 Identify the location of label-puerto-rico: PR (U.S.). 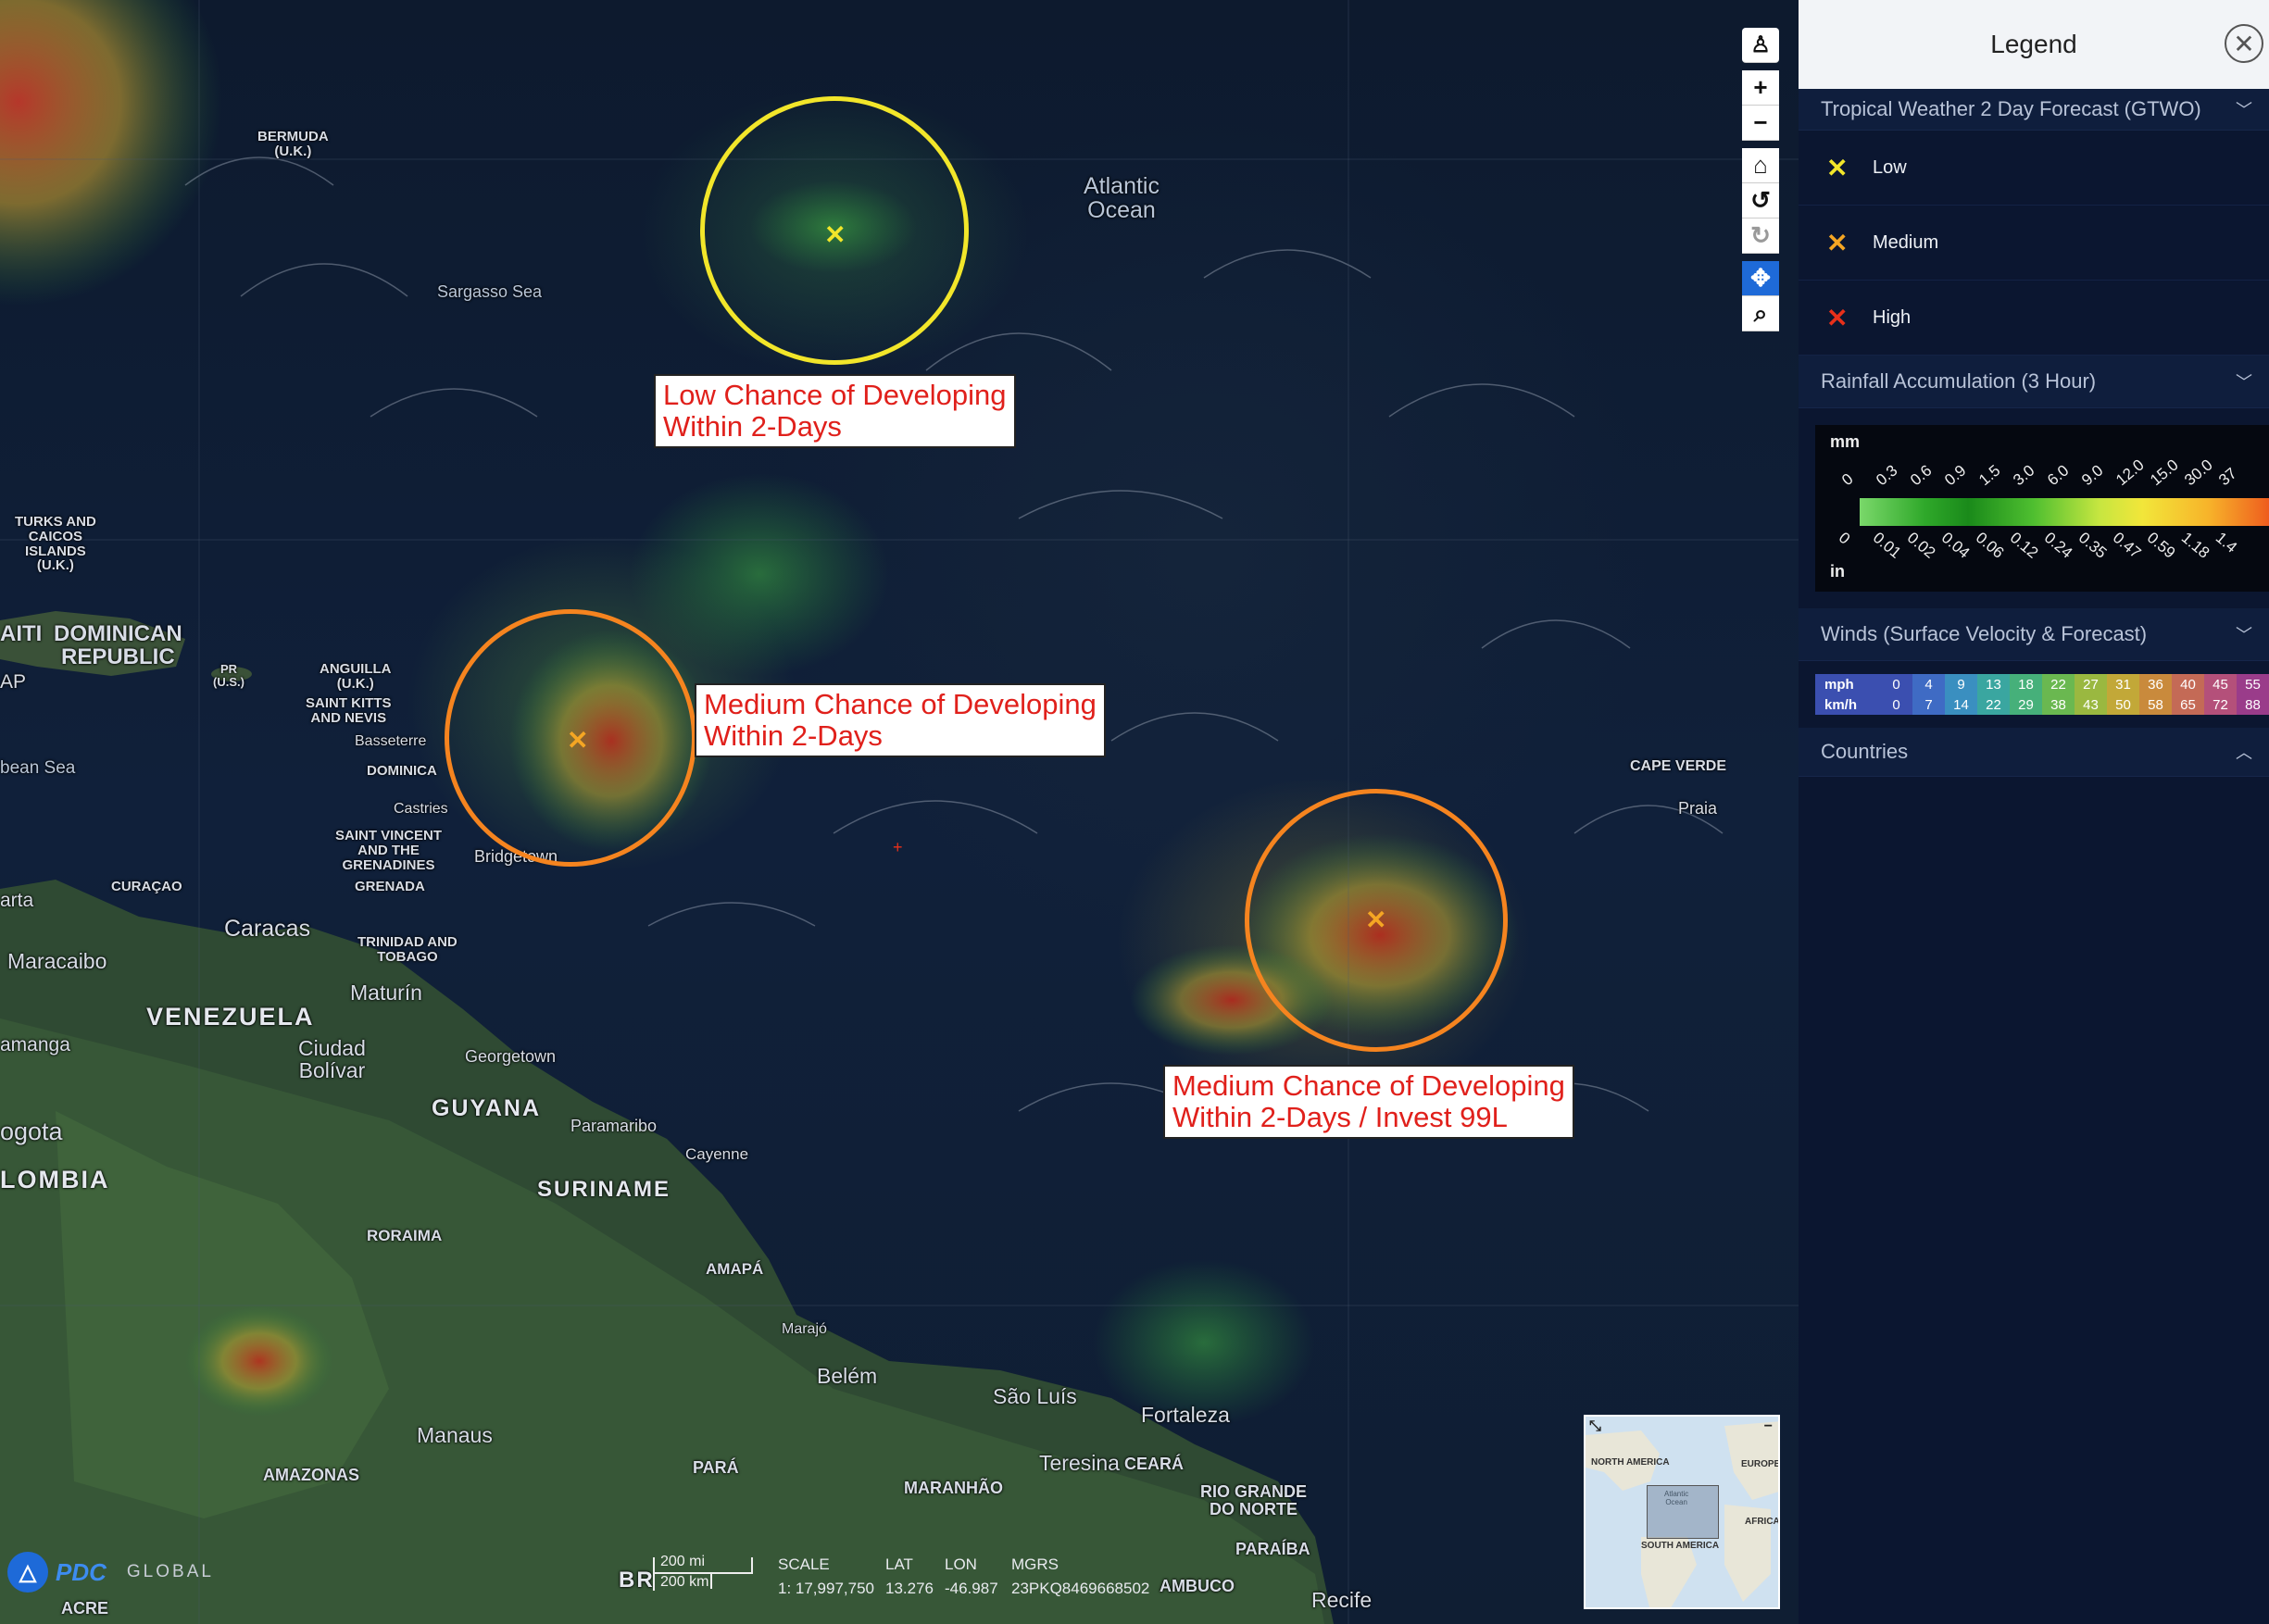
(228, 675).